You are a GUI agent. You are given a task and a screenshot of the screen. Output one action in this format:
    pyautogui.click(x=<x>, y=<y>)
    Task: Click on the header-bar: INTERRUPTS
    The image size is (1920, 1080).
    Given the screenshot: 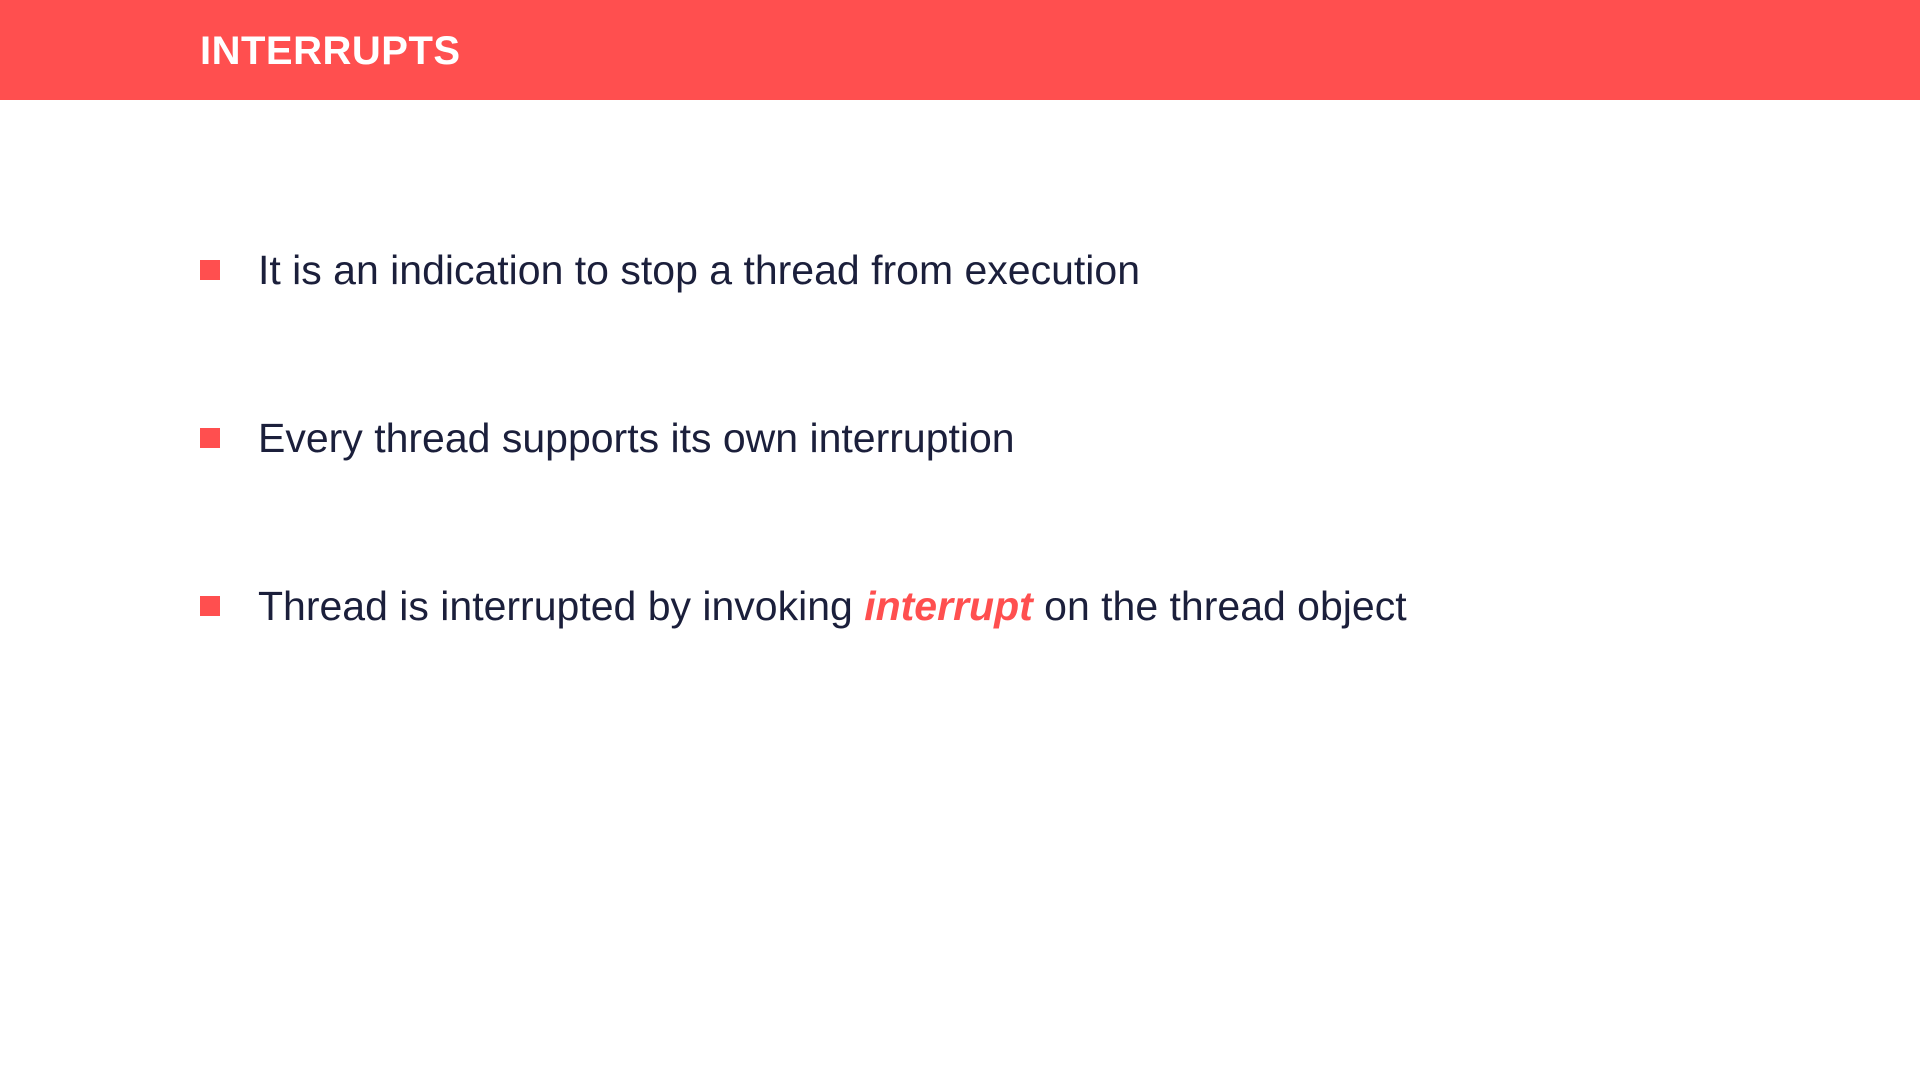 What is the action you would take?
    pyautogui.click(x=960, y=50)
    